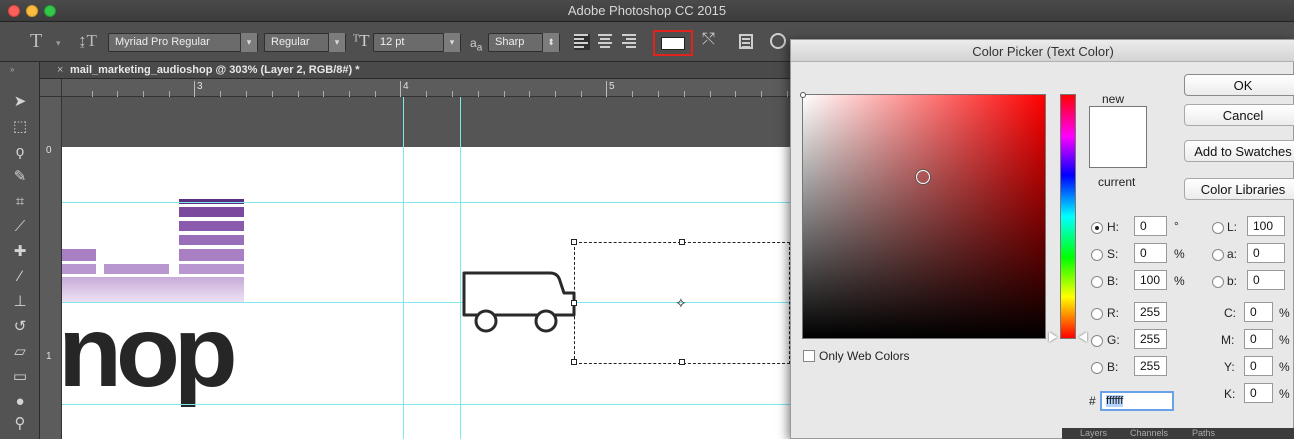  I want to click on healing-brush-tool-icon: ✚, so click(20, 252).